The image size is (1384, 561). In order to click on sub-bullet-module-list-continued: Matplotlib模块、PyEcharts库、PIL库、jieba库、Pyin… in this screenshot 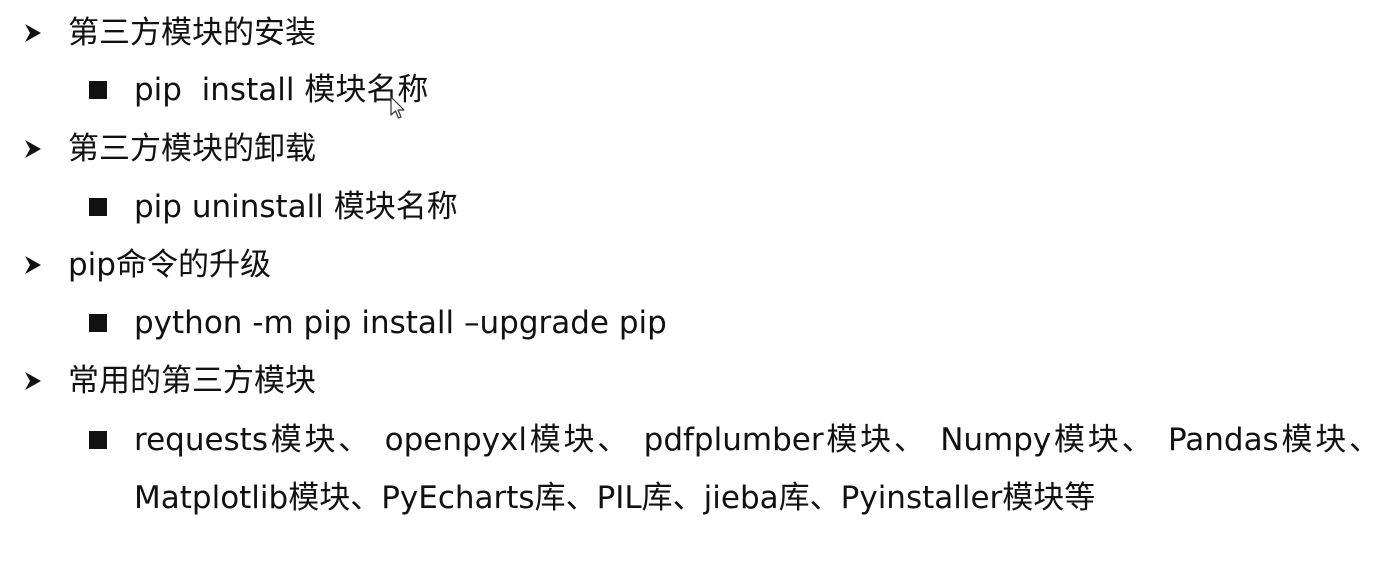, I will do `click(692, 498)`.